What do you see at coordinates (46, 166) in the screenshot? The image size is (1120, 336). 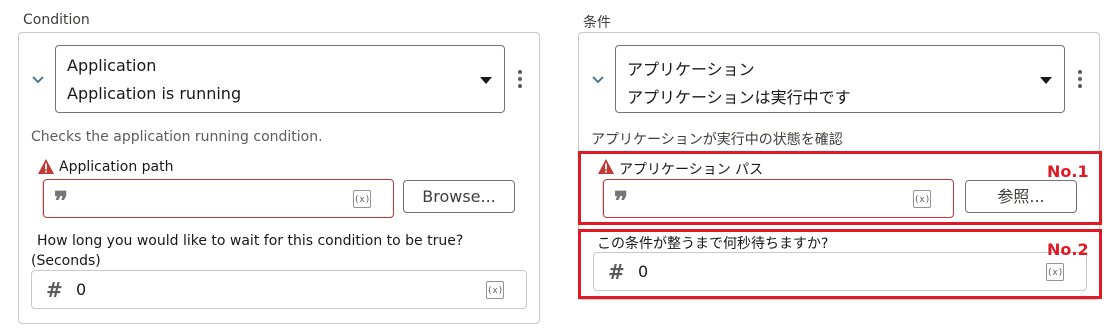 I see `warning-icon` at bounding box center [46, 166].